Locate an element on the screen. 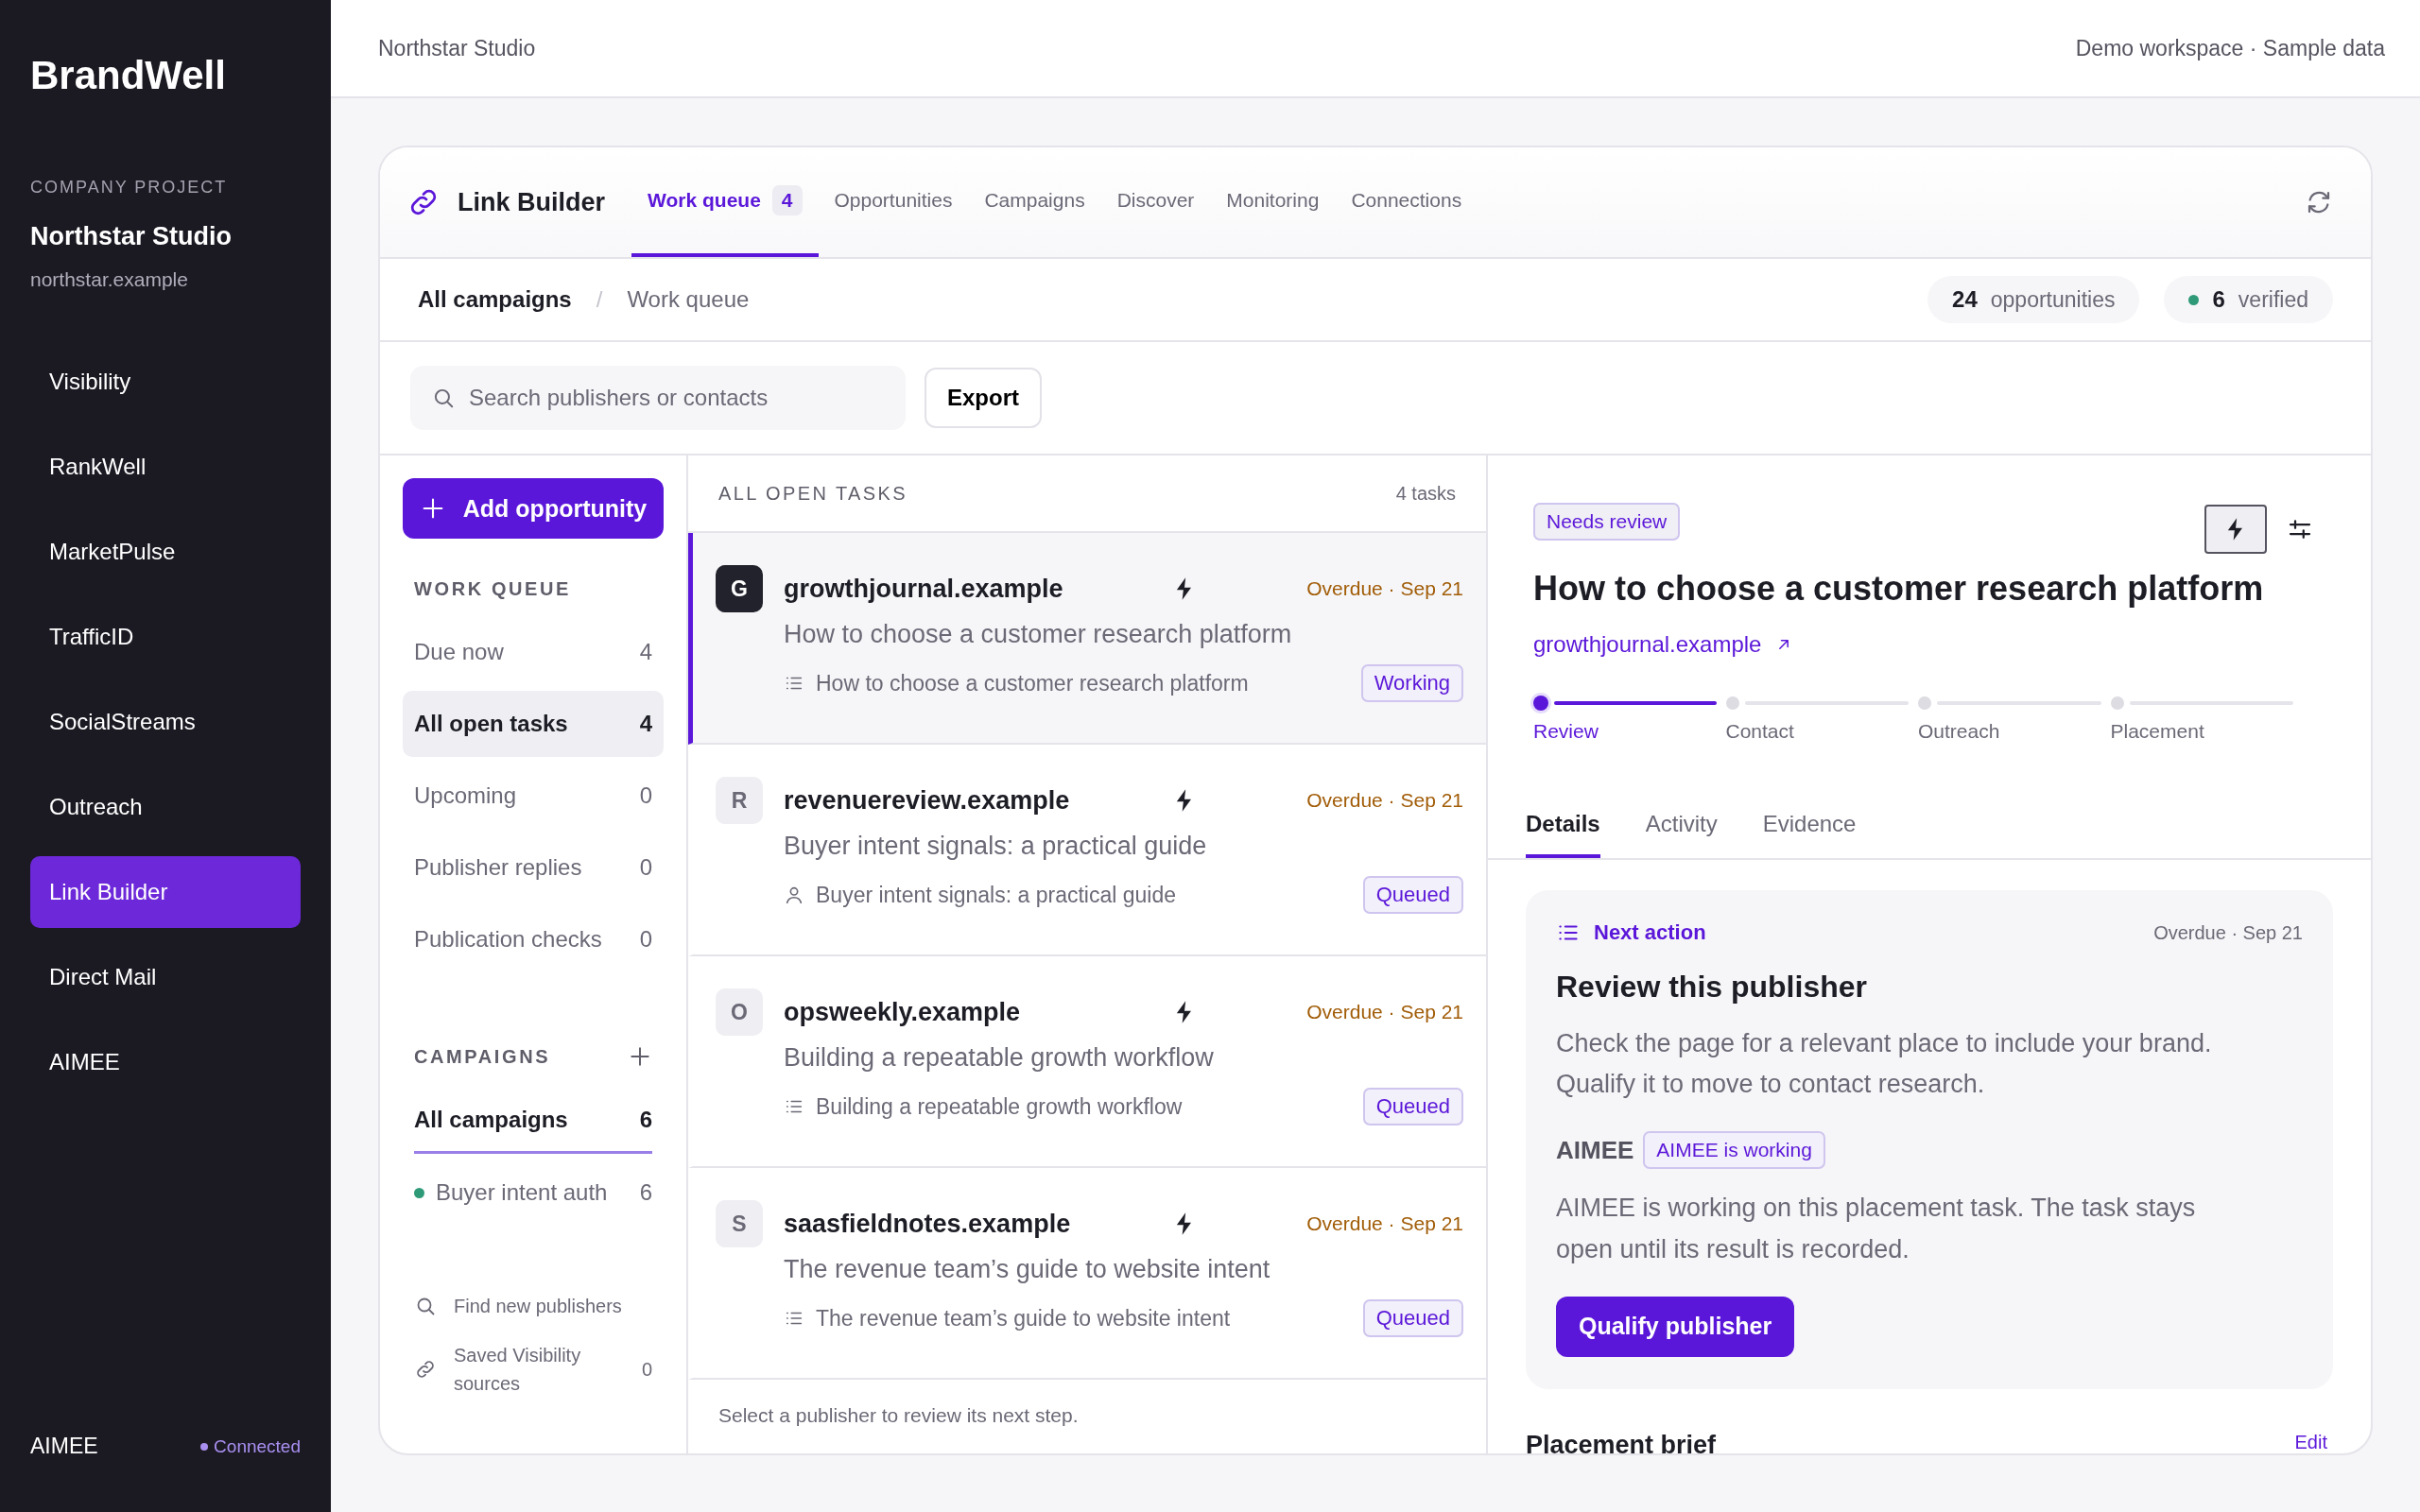  list-heading: ALL OPEN TASKS is located at coordinates (813, 493).